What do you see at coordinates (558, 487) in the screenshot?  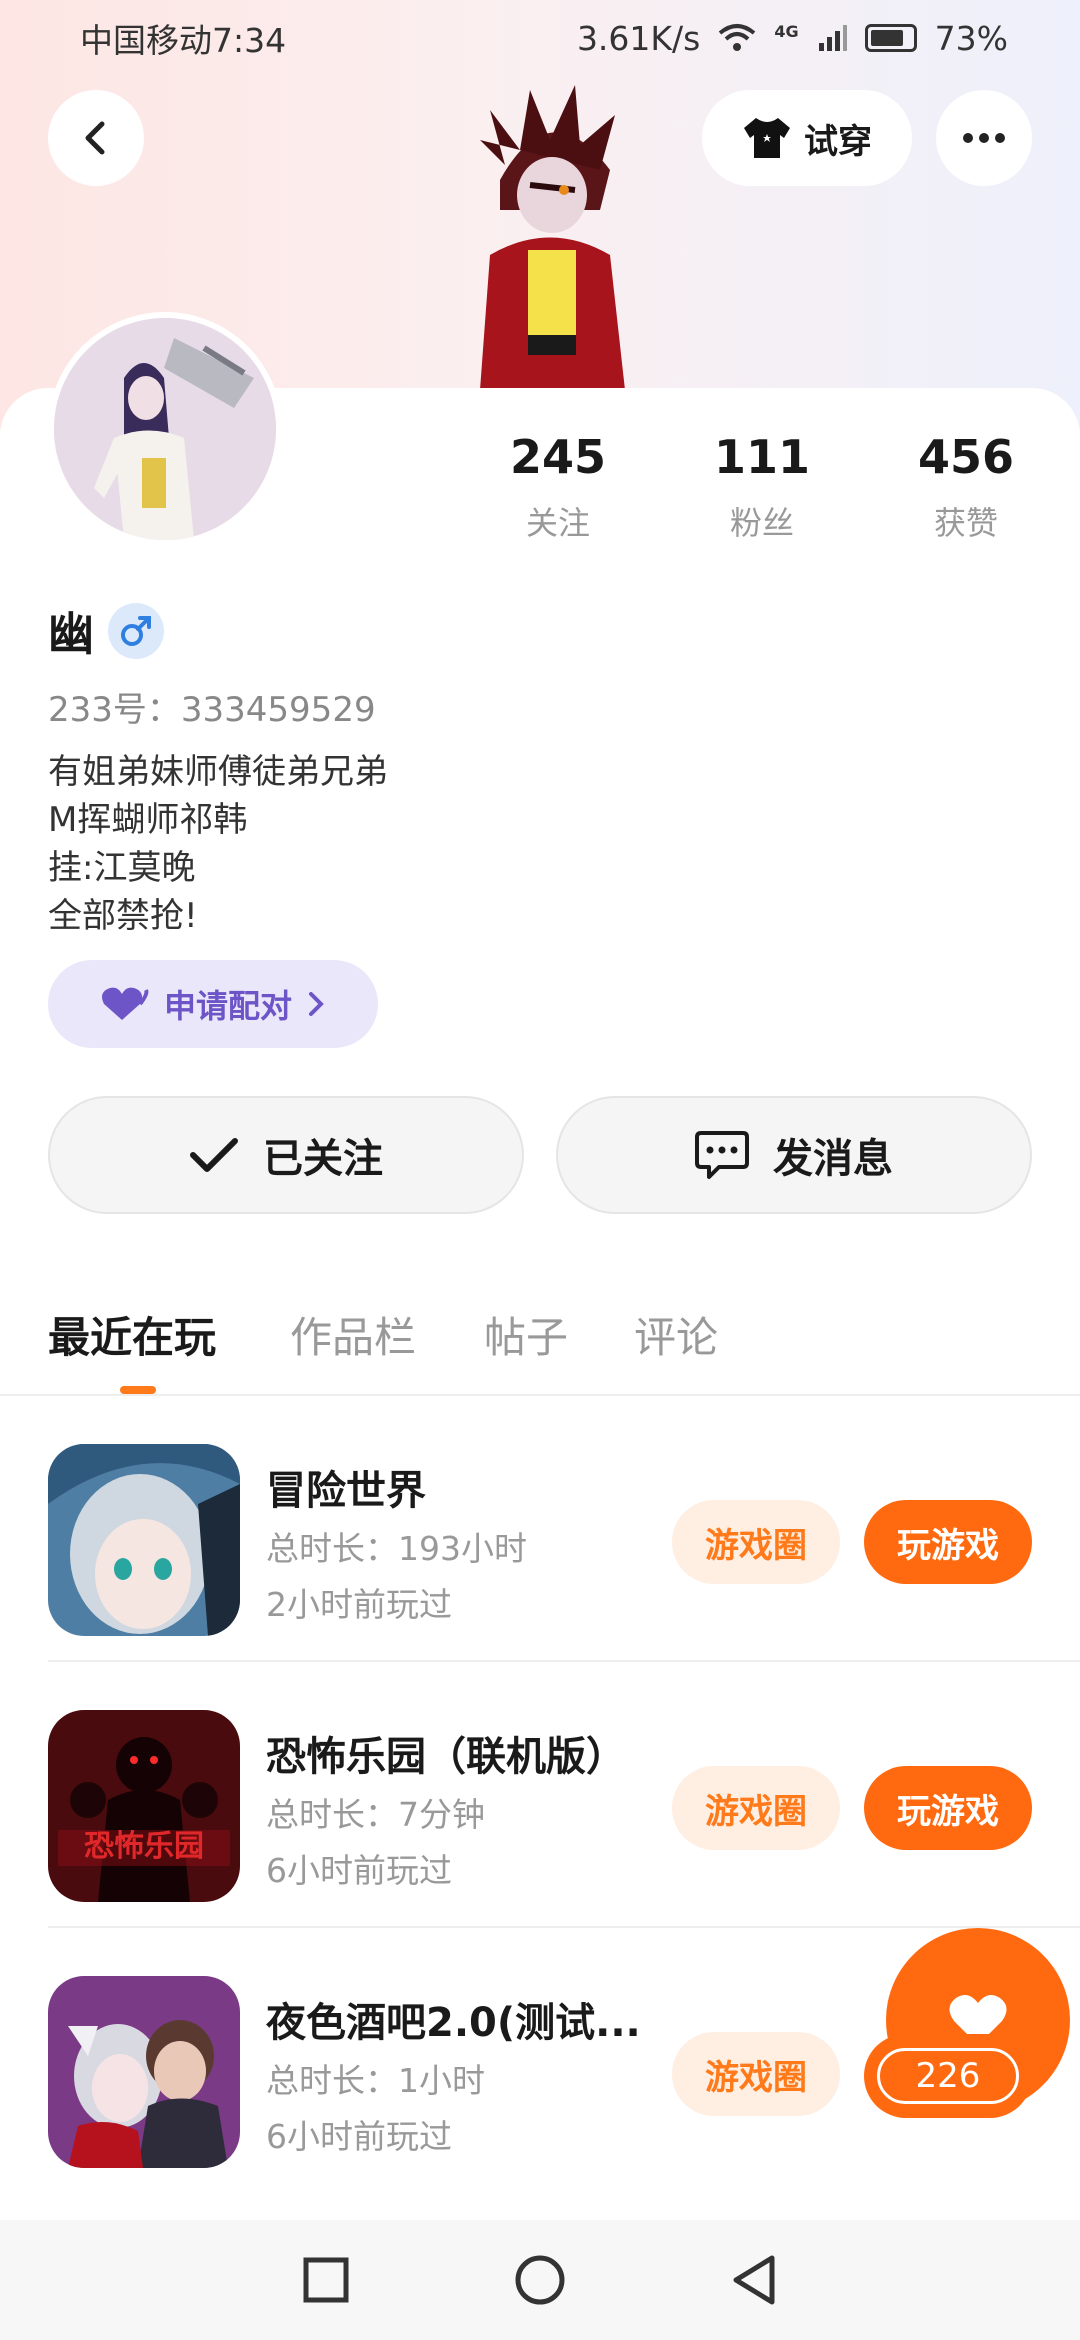 I see `stat-following: 245 关注` at bounding box center [558, 487].